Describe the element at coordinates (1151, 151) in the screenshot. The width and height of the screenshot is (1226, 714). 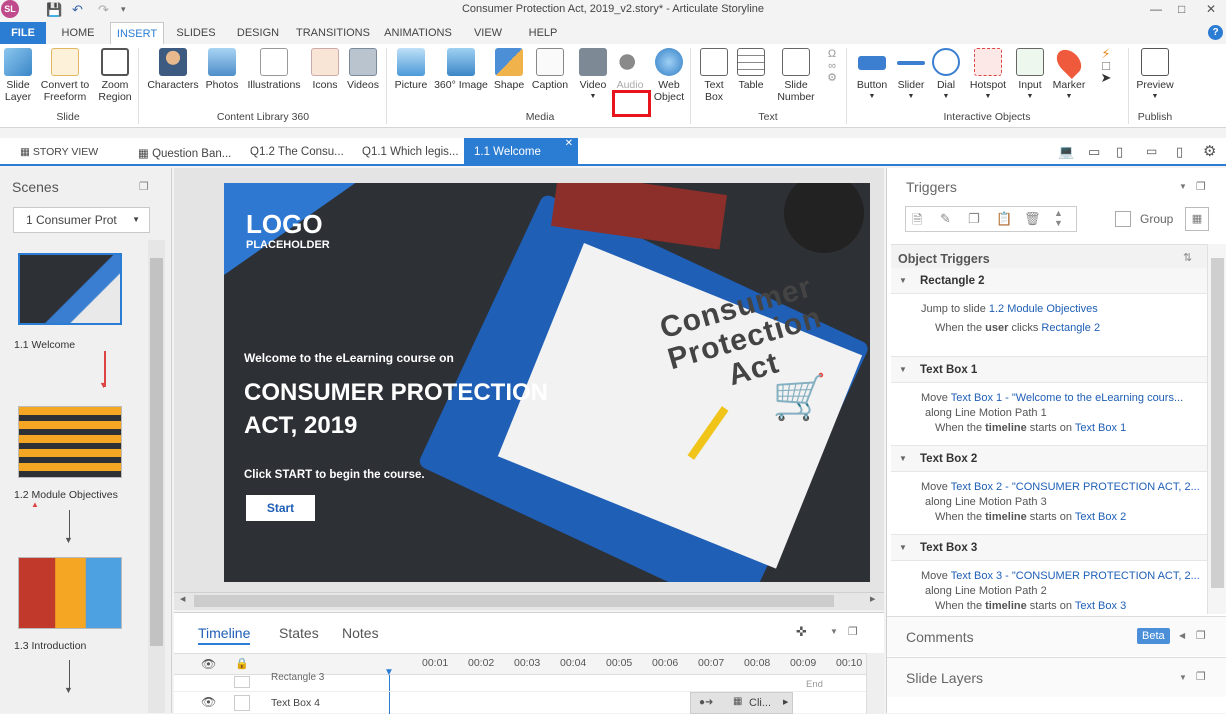
I see `device-phone-landscape-icon: ▭` at that location.